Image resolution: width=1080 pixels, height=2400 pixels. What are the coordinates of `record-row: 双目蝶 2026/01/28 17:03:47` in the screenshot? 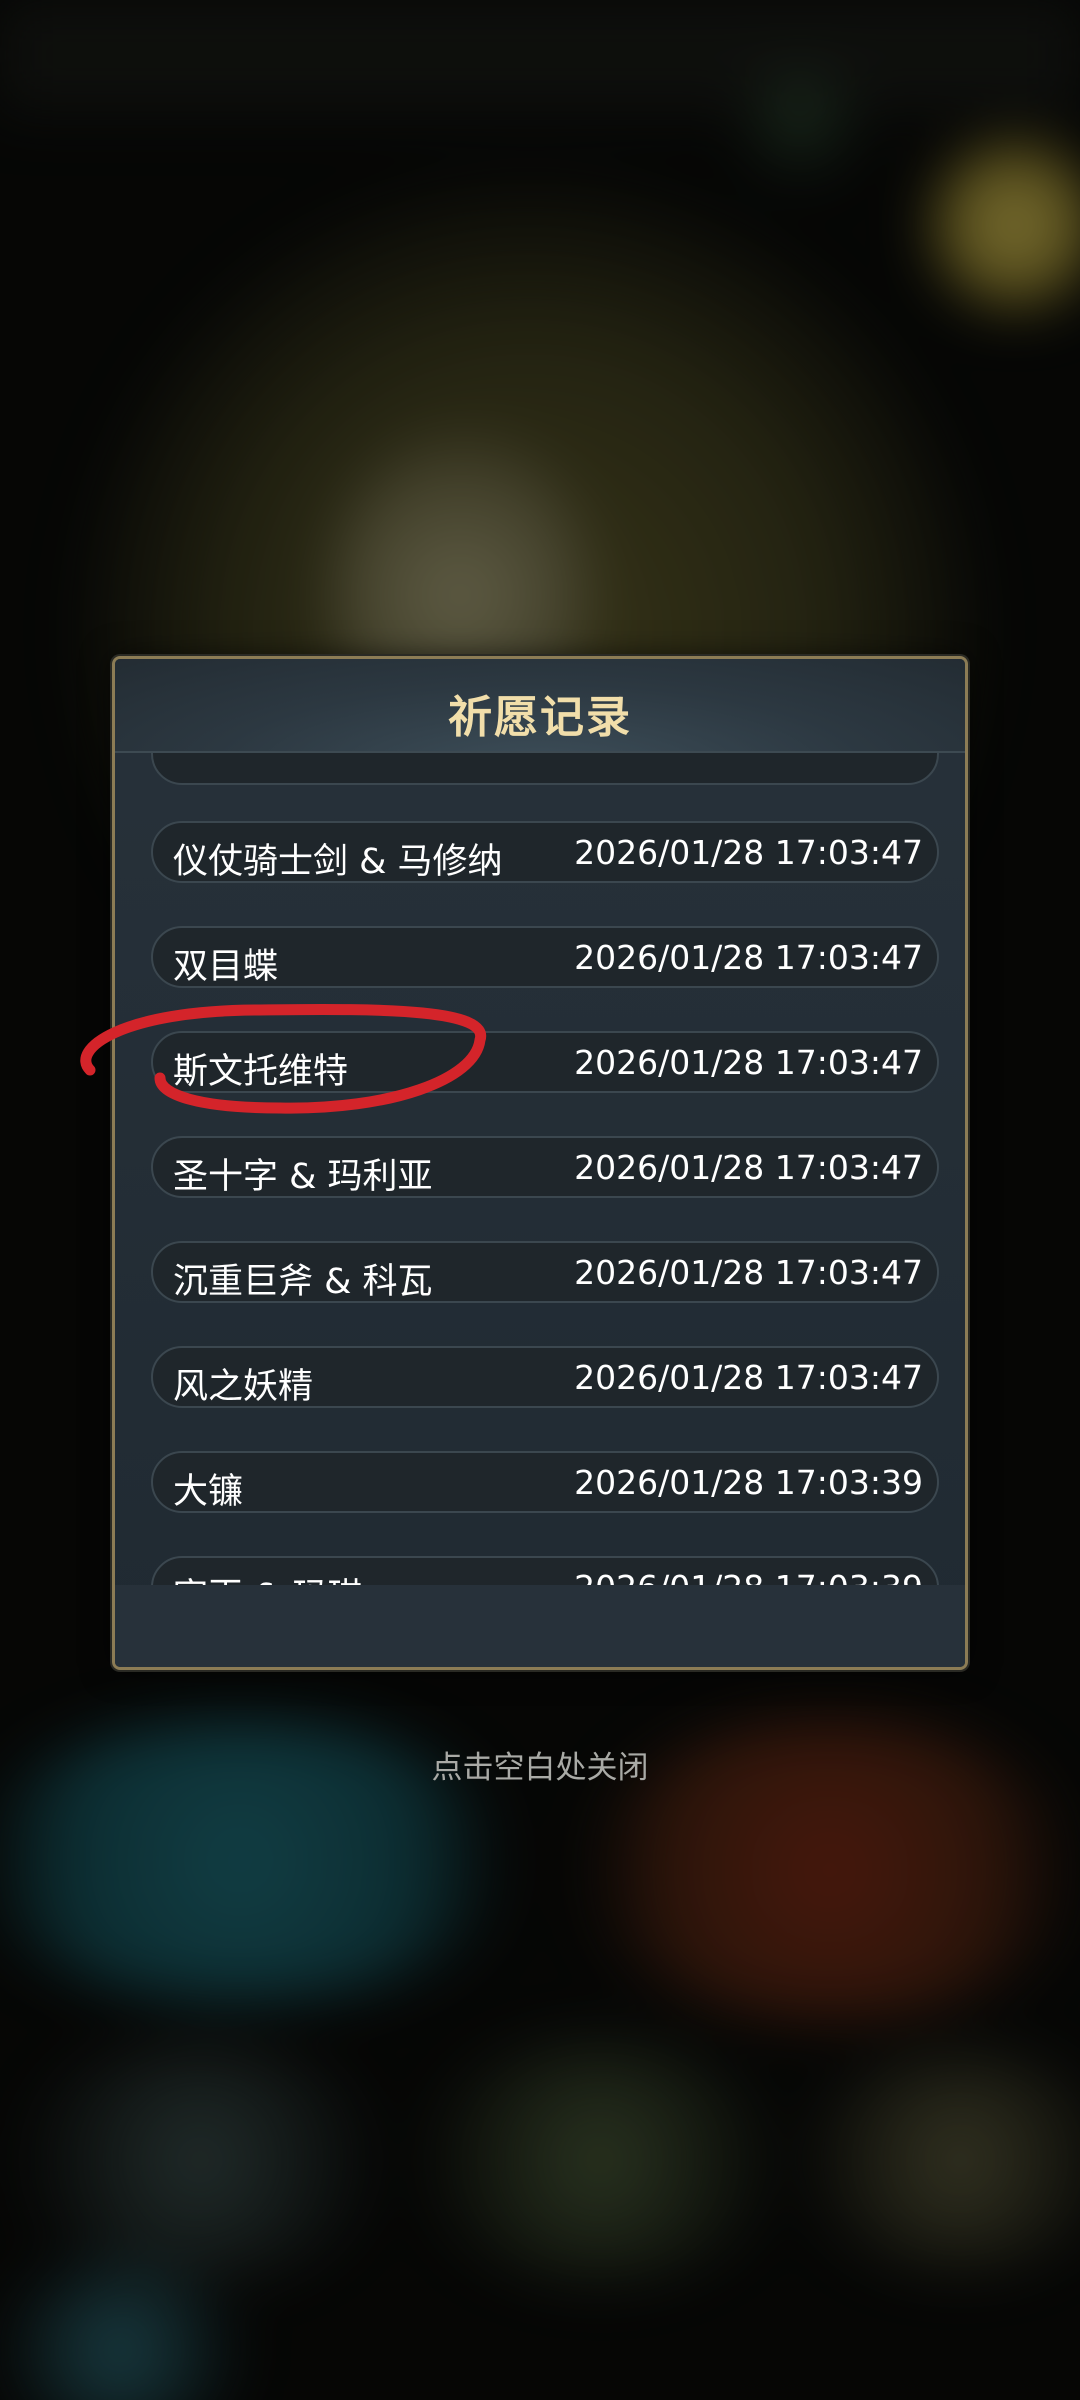 It's located at (545, 957).